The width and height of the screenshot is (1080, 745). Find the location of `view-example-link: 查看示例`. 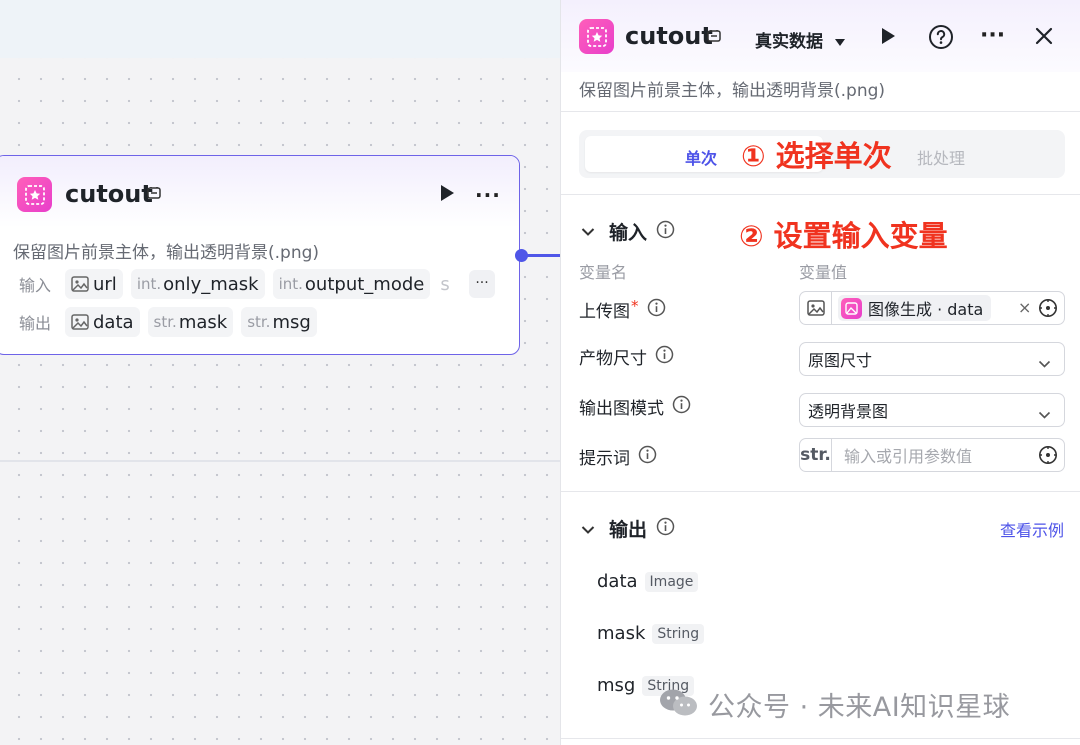

view-example-link: 查看示例 is located at coordinates (1032, 529).